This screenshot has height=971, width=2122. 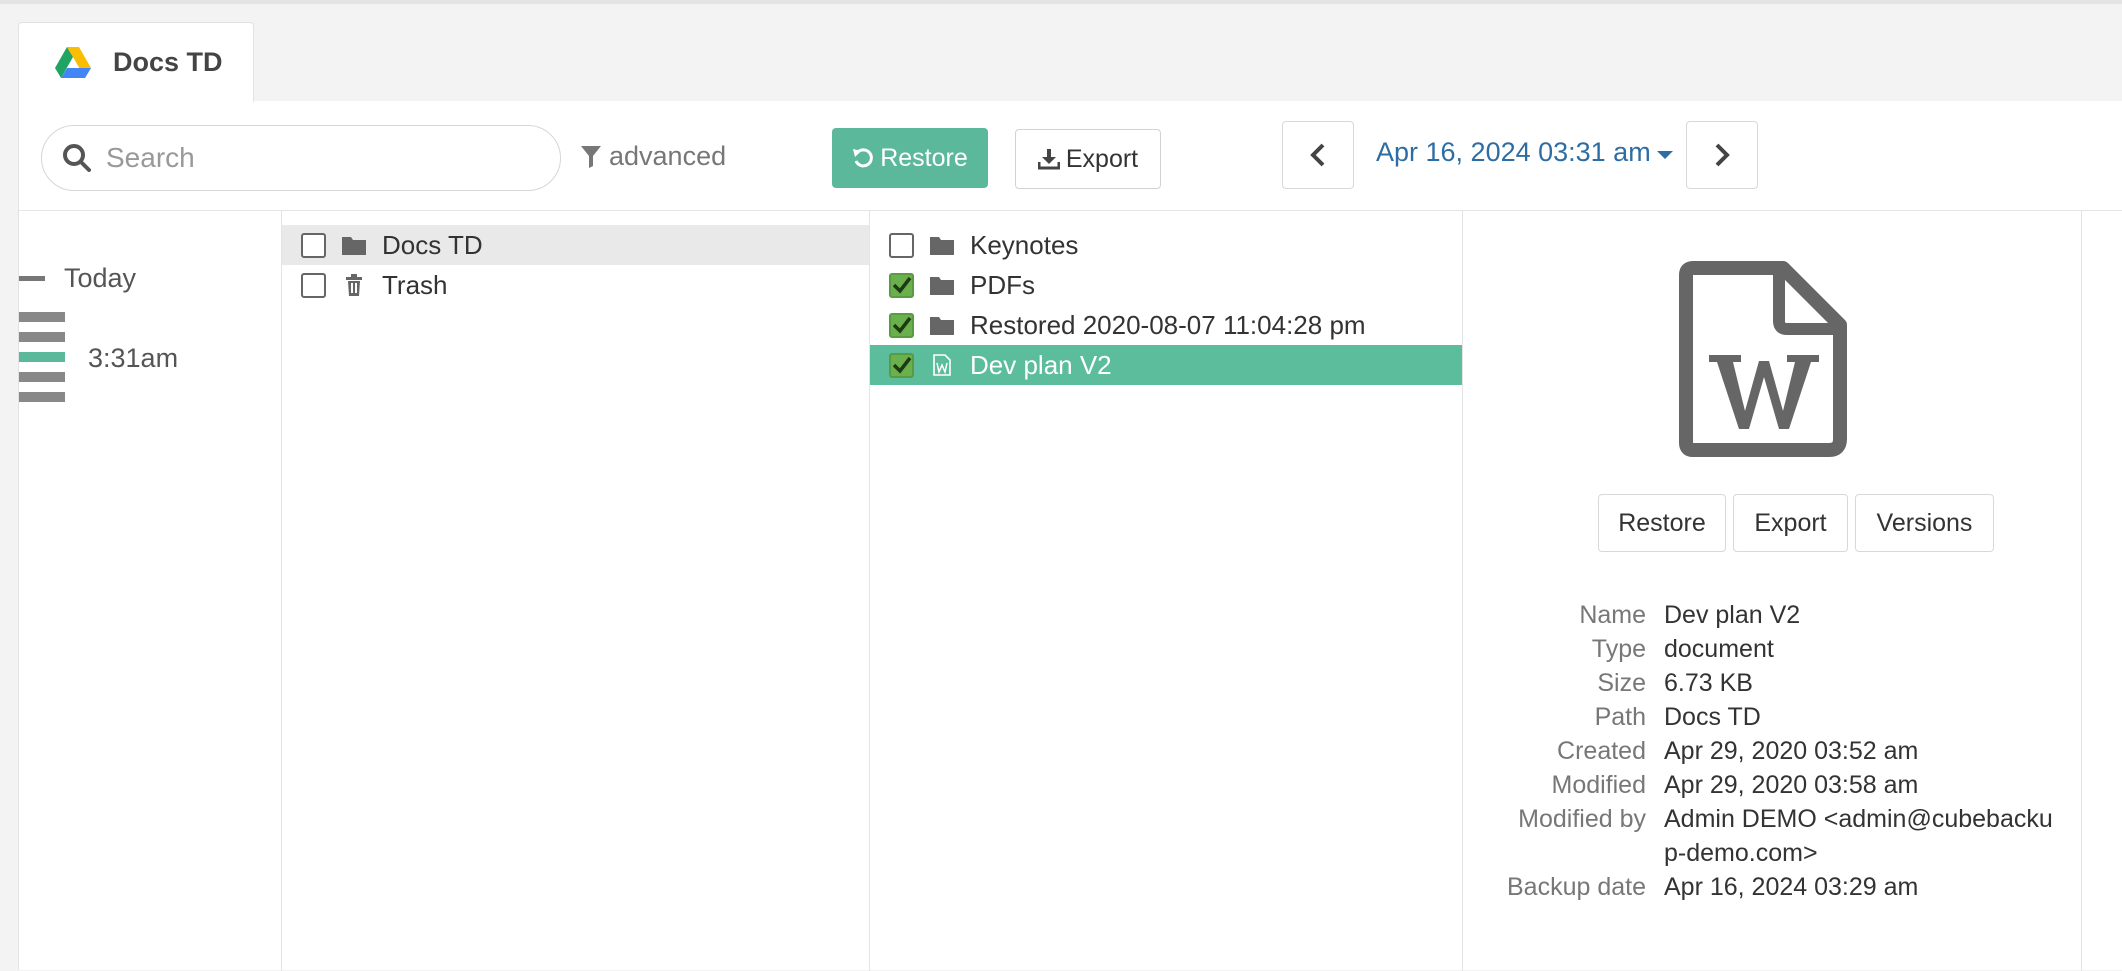 I want to click on backup-date-dropdown: Apr 16, 2024 03:31 am, so click(x=1524, y=152).